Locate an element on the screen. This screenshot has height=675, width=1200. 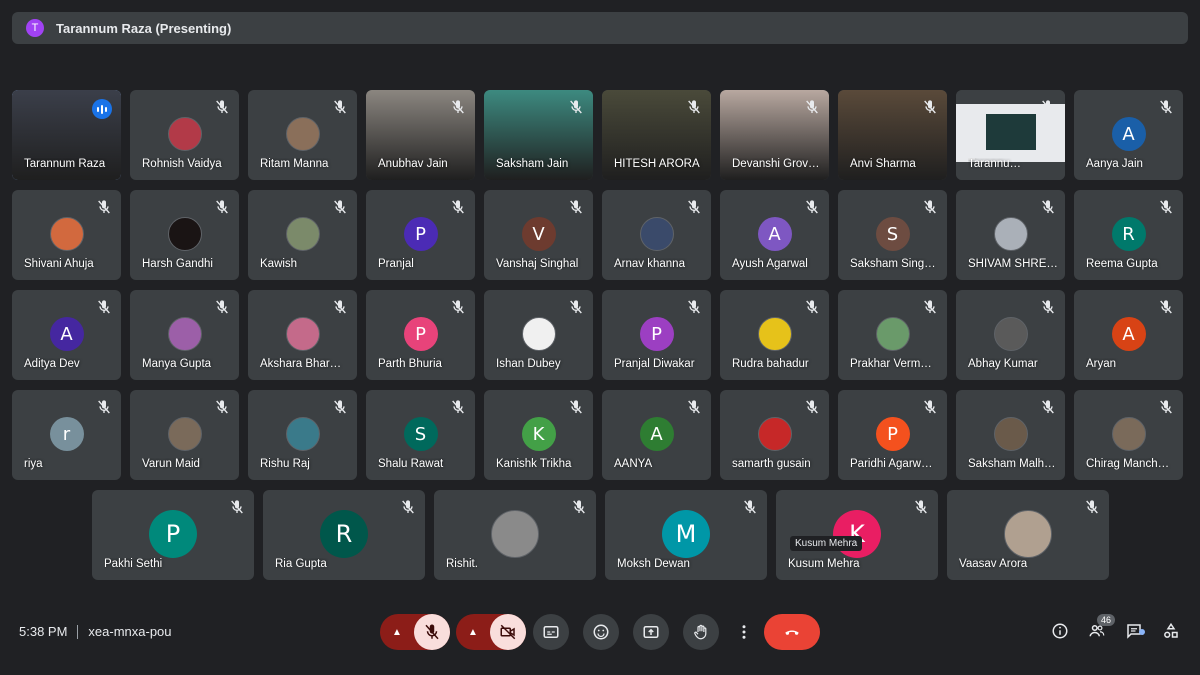
participant-tile: Arnav khanna is located at coordinates (656, 235).